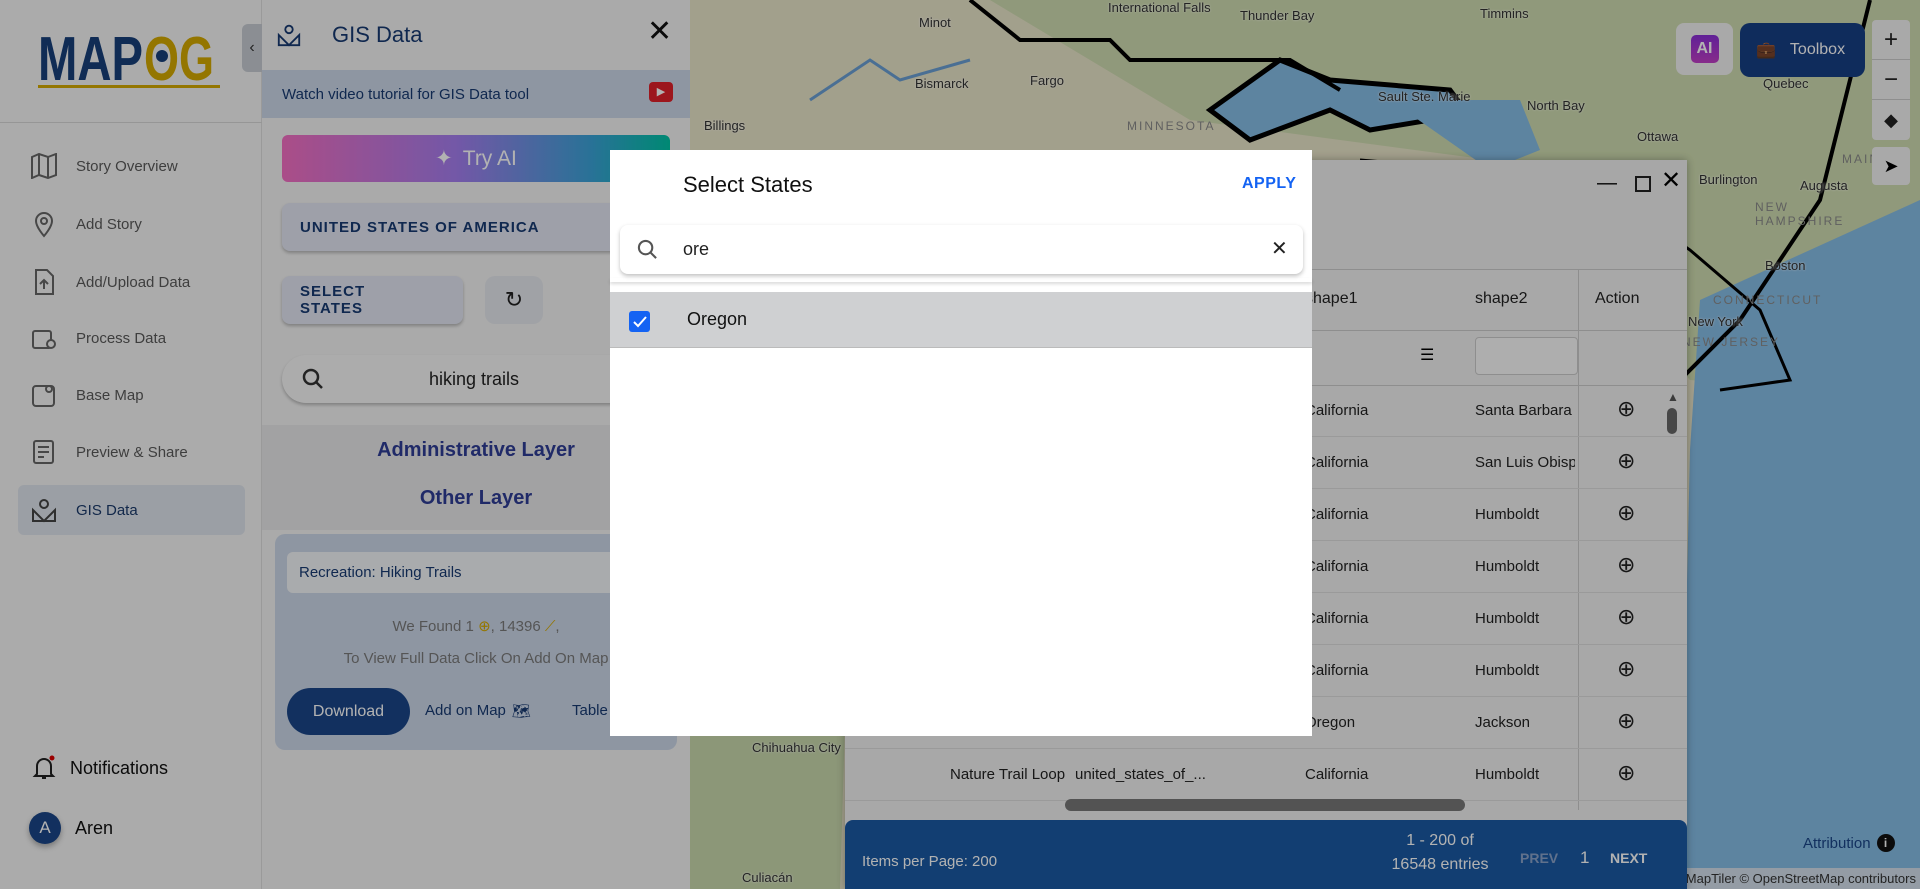 This screenshot has height=889, width=1920. What do you see at coordinates (639, 321) in the screenshot?
I see `checkbox-checked` at bounding box center [639, 321].